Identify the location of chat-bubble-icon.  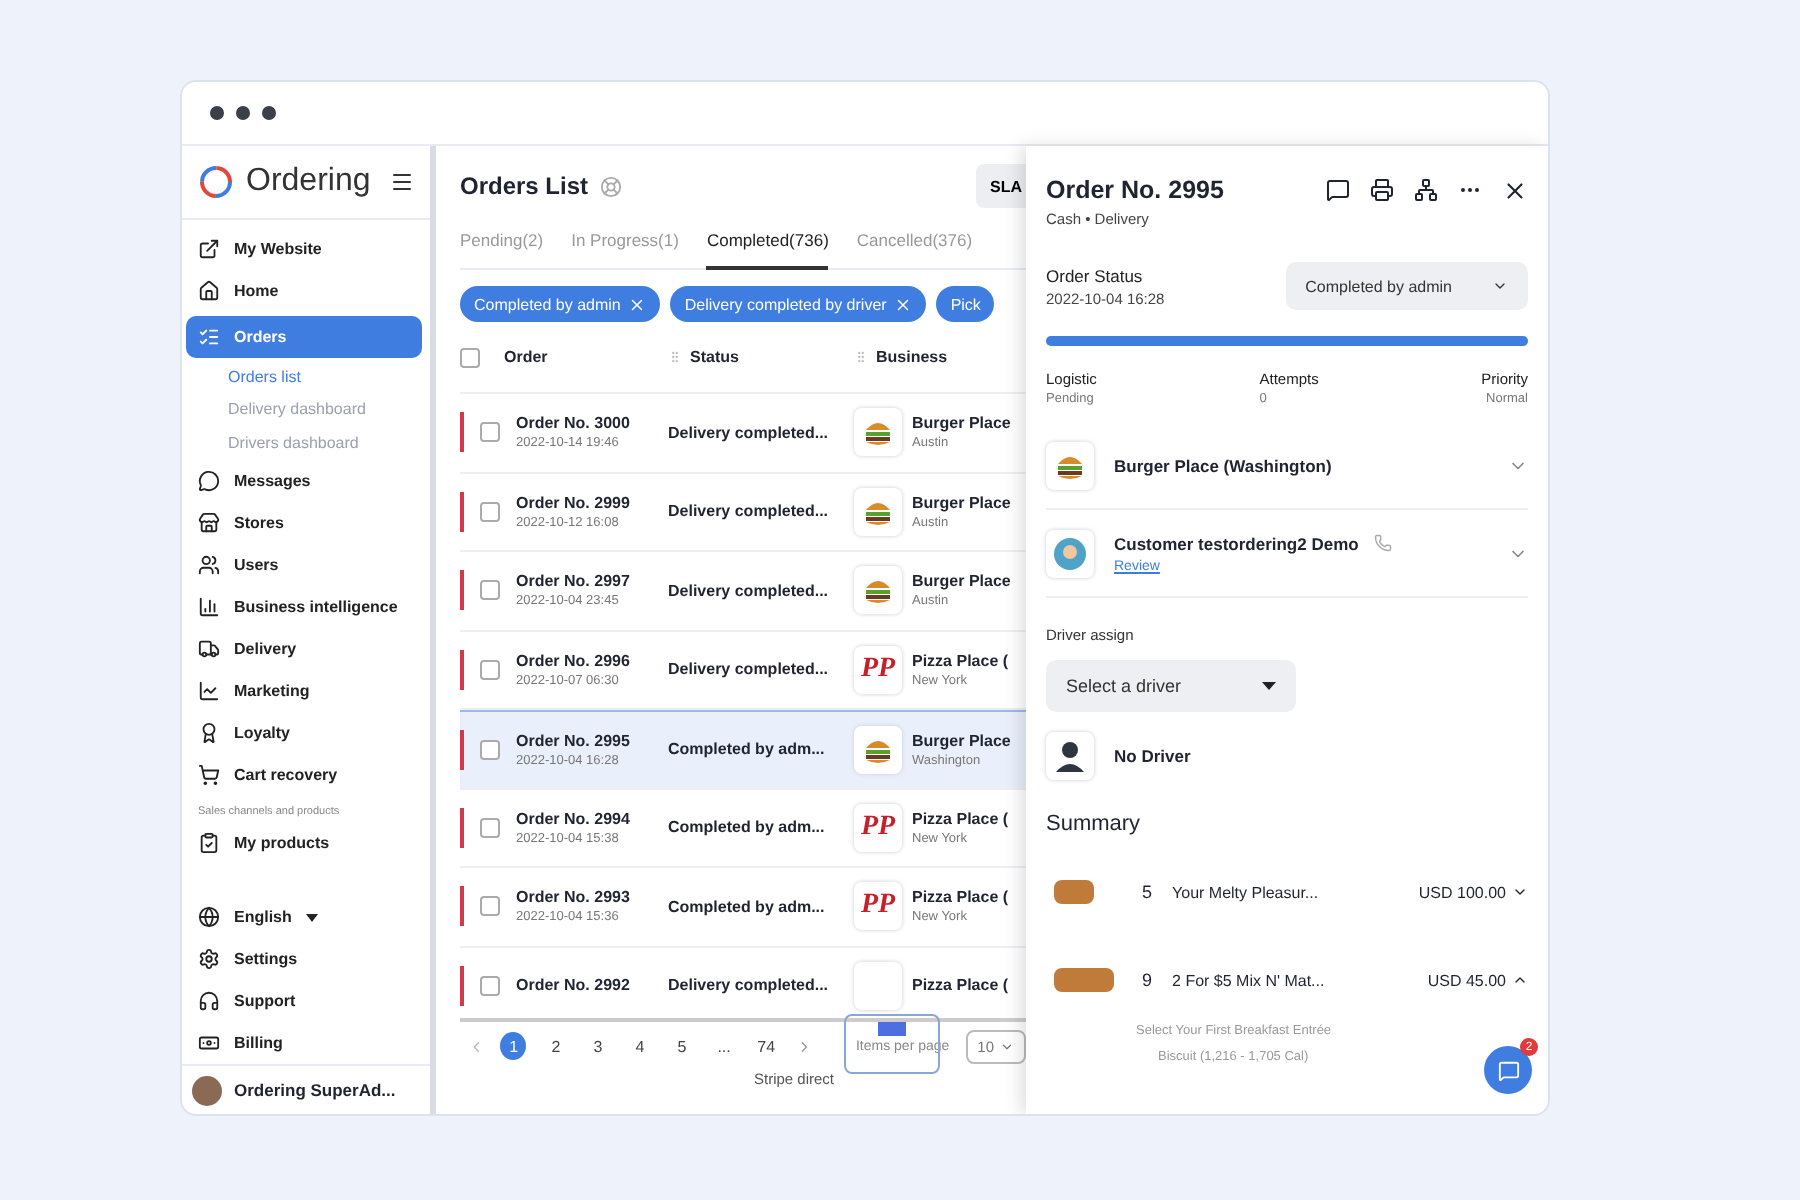
(209, 481).